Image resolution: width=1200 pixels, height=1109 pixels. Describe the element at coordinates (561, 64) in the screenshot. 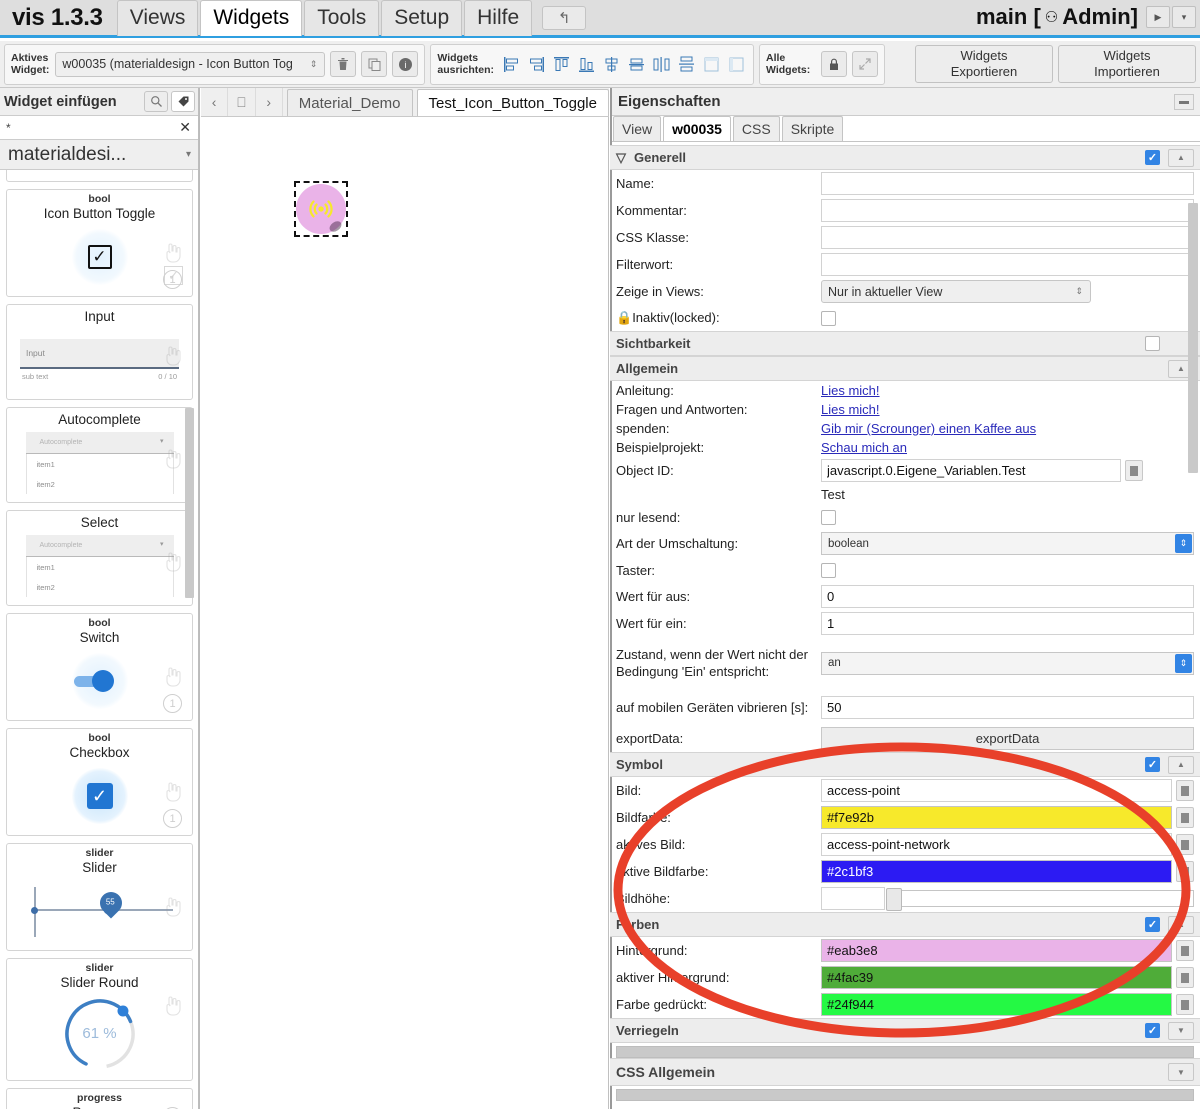

I see `align-top-icon` at that location.